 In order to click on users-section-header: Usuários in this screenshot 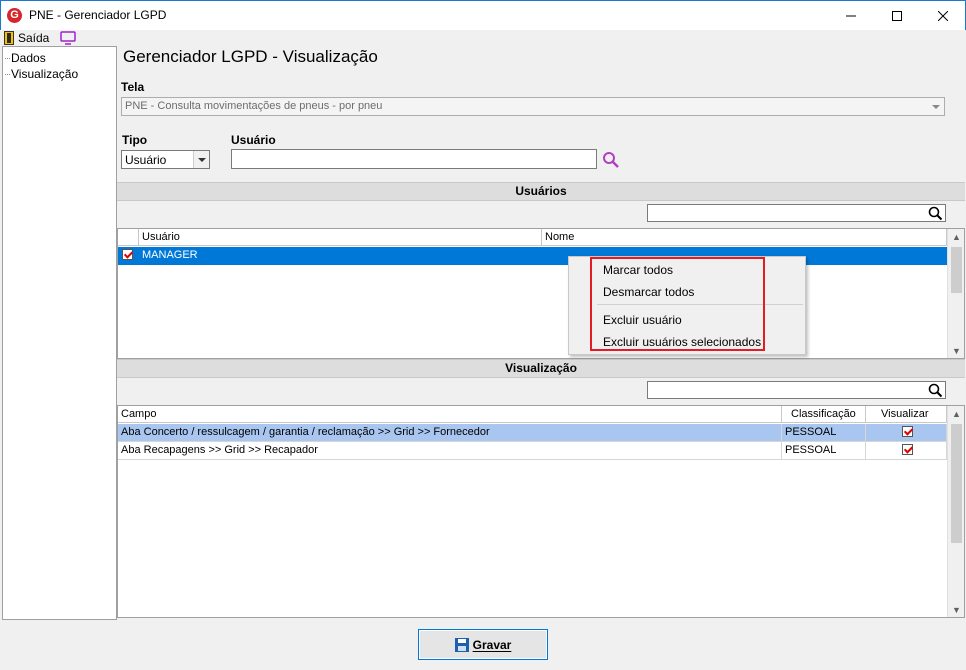, I will do `click(541, 191)`.